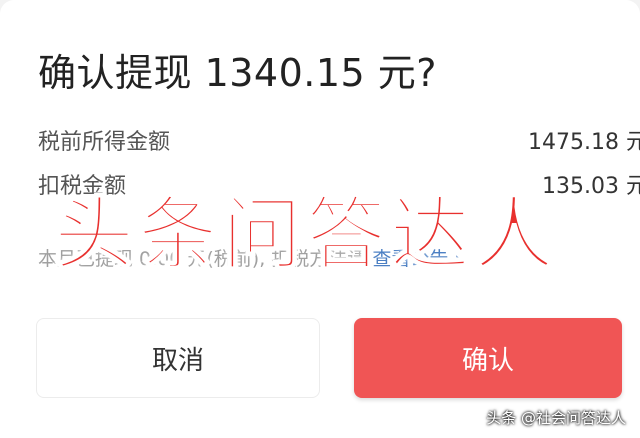  I want to click on pretax-amount-row: 税前所得金额 1475.18 元, so click(339, 141).